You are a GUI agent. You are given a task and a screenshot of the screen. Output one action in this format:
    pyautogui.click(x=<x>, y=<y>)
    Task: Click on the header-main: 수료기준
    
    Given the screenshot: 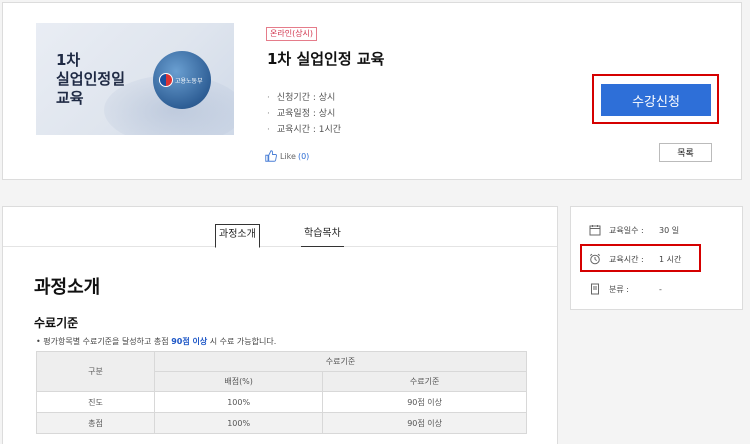 What is the action you would take?
    pyautogui.click(x=340, y=361)
    